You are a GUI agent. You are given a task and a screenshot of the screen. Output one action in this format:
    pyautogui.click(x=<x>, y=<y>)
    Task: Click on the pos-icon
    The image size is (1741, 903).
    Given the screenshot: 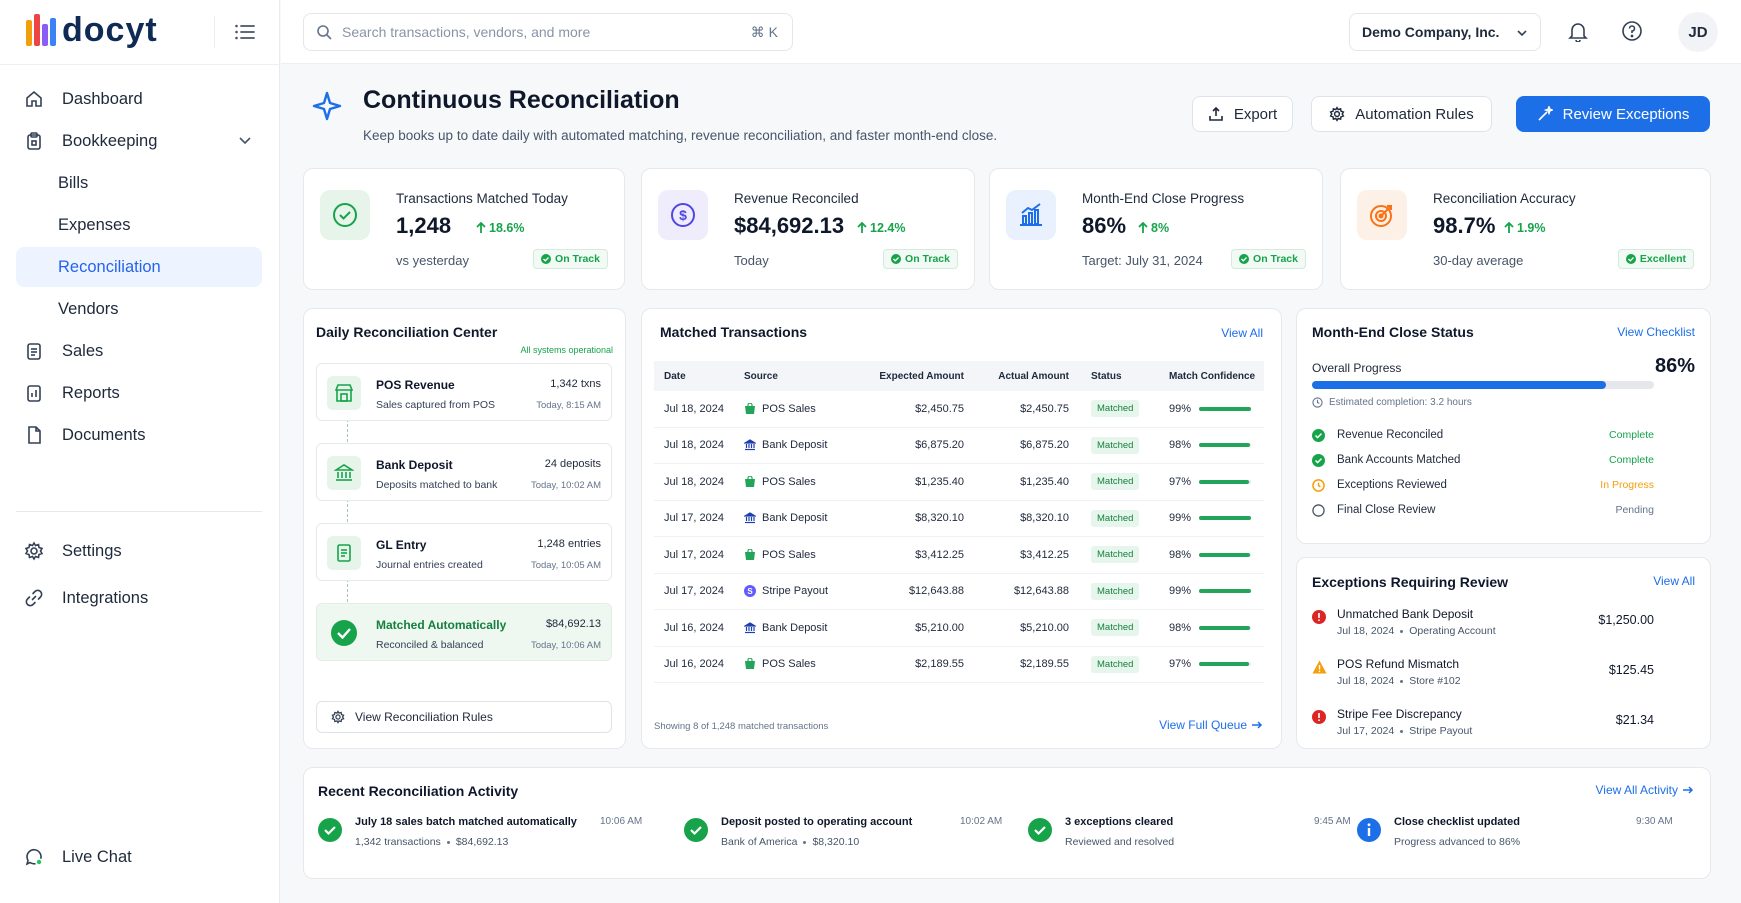 What is the action you would take?
    pyautogui.click(x=750, y=408)
    